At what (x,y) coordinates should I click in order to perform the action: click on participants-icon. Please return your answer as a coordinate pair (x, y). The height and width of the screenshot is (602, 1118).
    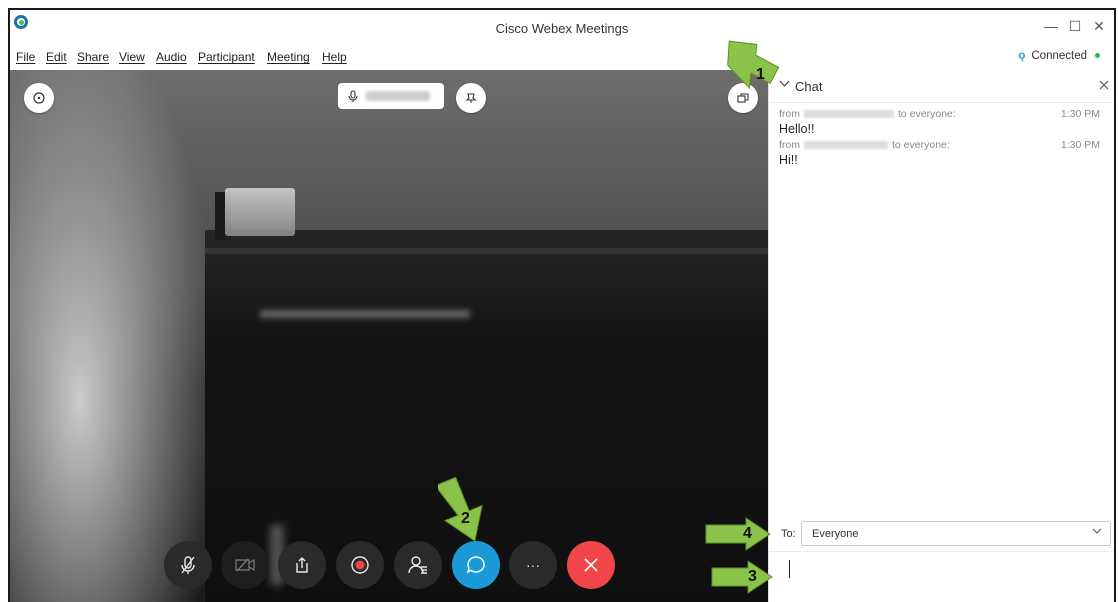
    Looking at the image, I should click on (417, 565).